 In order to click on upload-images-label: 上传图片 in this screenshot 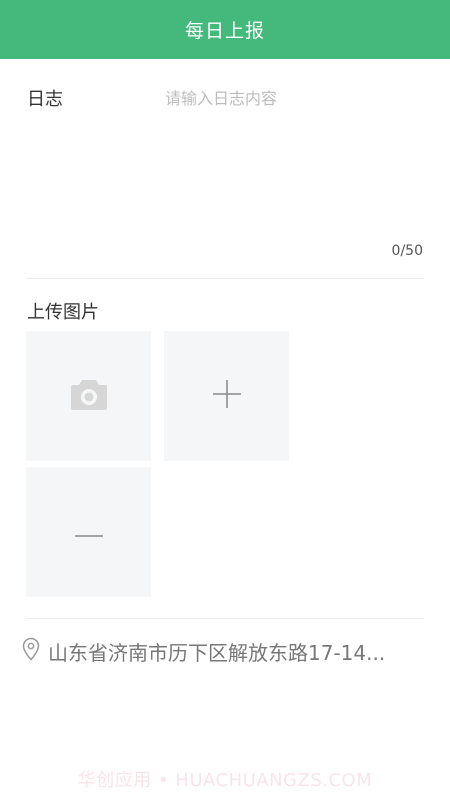, I will do `click(63, 312)`.